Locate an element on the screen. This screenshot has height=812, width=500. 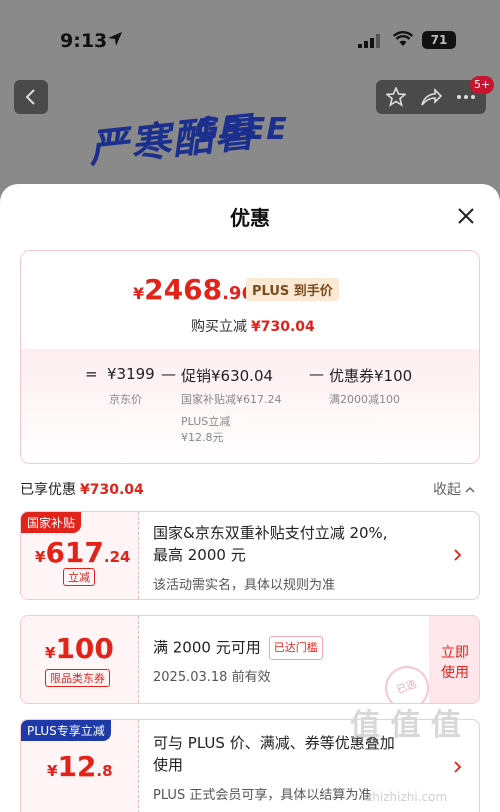
plus-note: PLUS 正式会员可享，具体以结算为准 is located at coordinates (262, 795).